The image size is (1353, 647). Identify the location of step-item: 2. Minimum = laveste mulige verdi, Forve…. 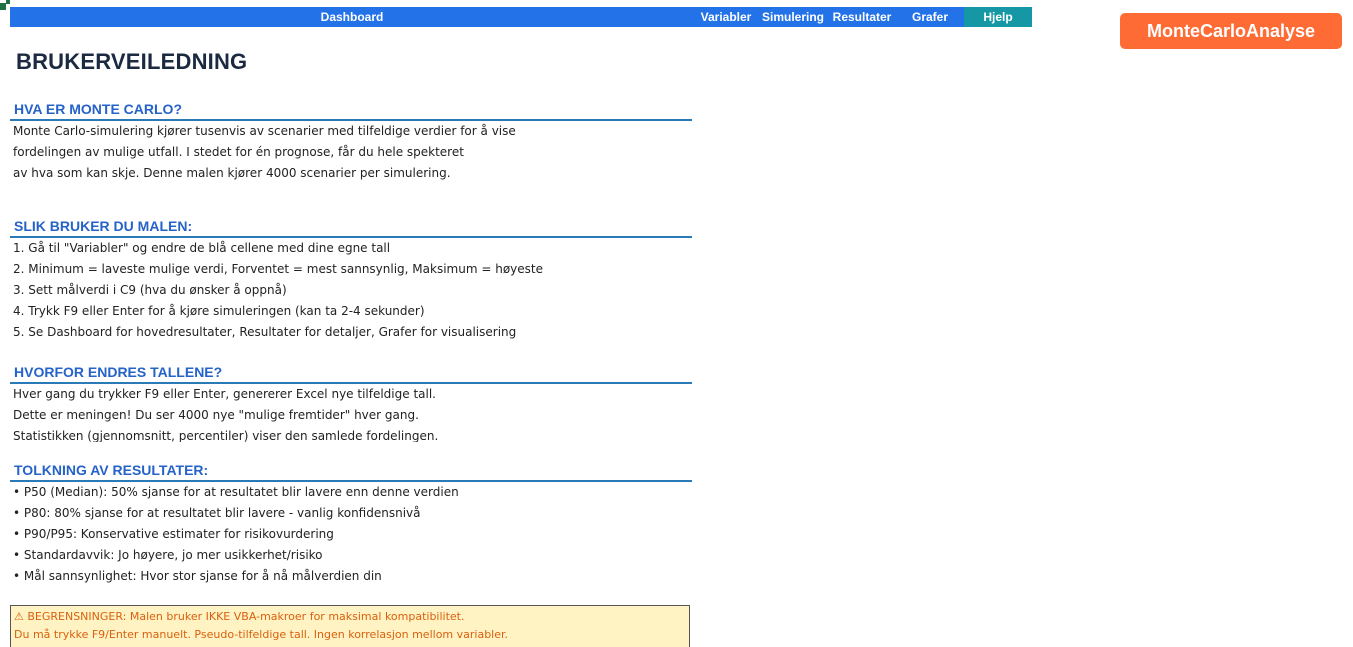
(278, 269).